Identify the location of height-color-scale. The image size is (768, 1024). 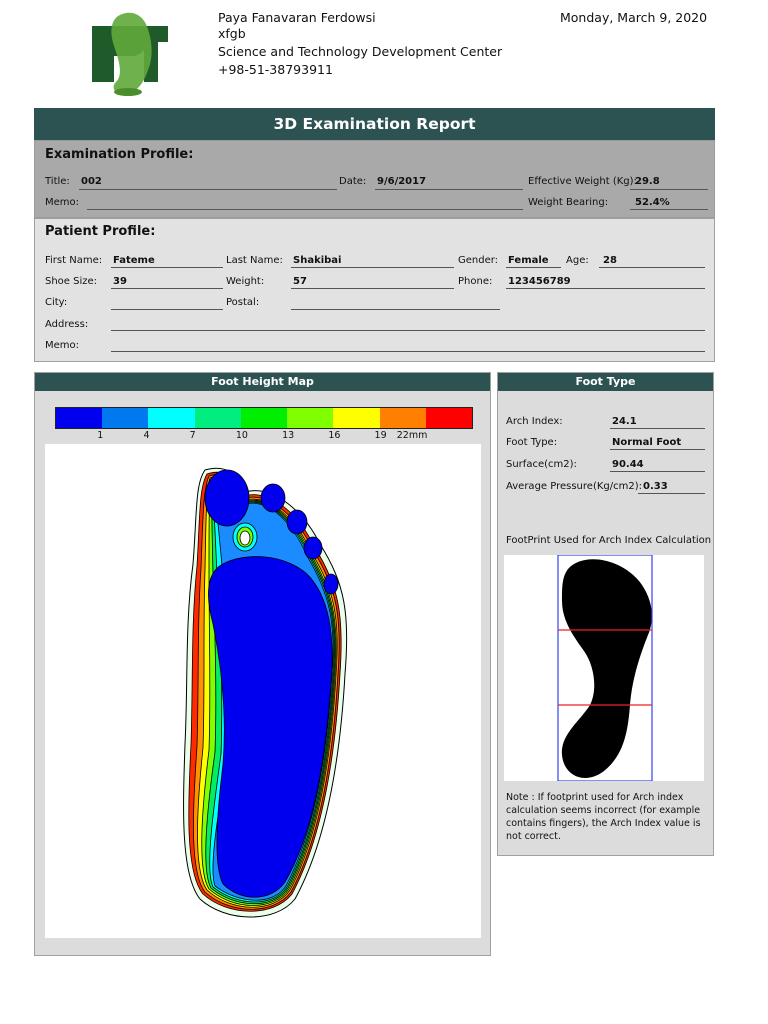
(264, 418).